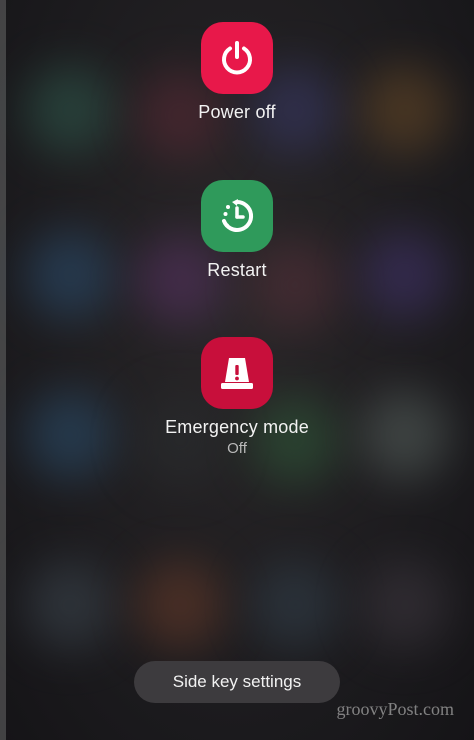 Image resolution: width=474 pixels, height=740 pixels. I want to click on restart-button, so click(237, 216).